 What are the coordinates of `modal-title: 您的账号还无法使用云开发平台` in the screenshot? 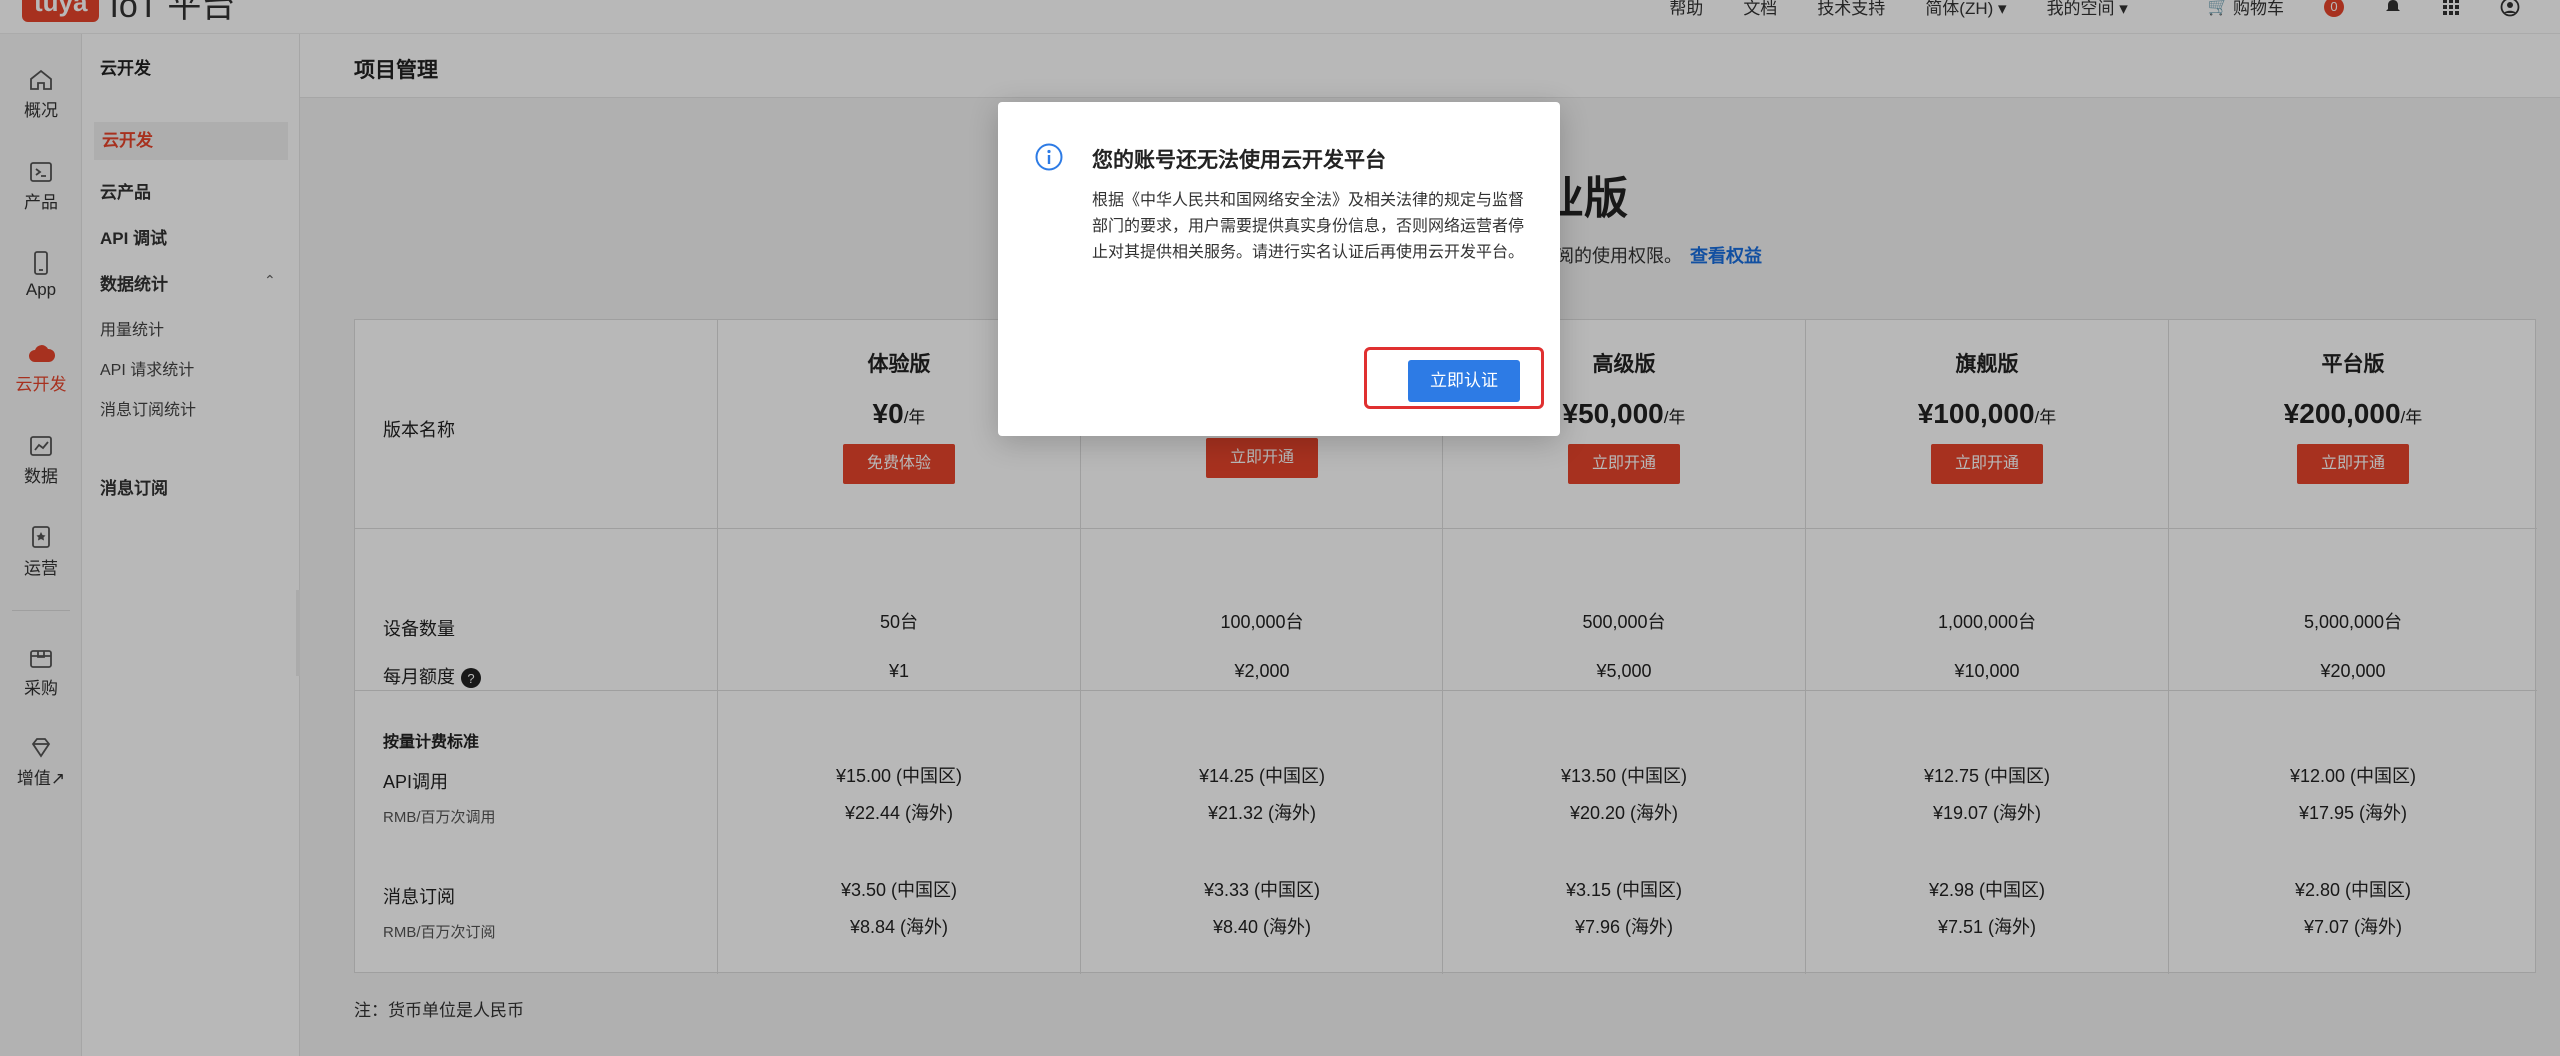 It's located at (1239, 160).